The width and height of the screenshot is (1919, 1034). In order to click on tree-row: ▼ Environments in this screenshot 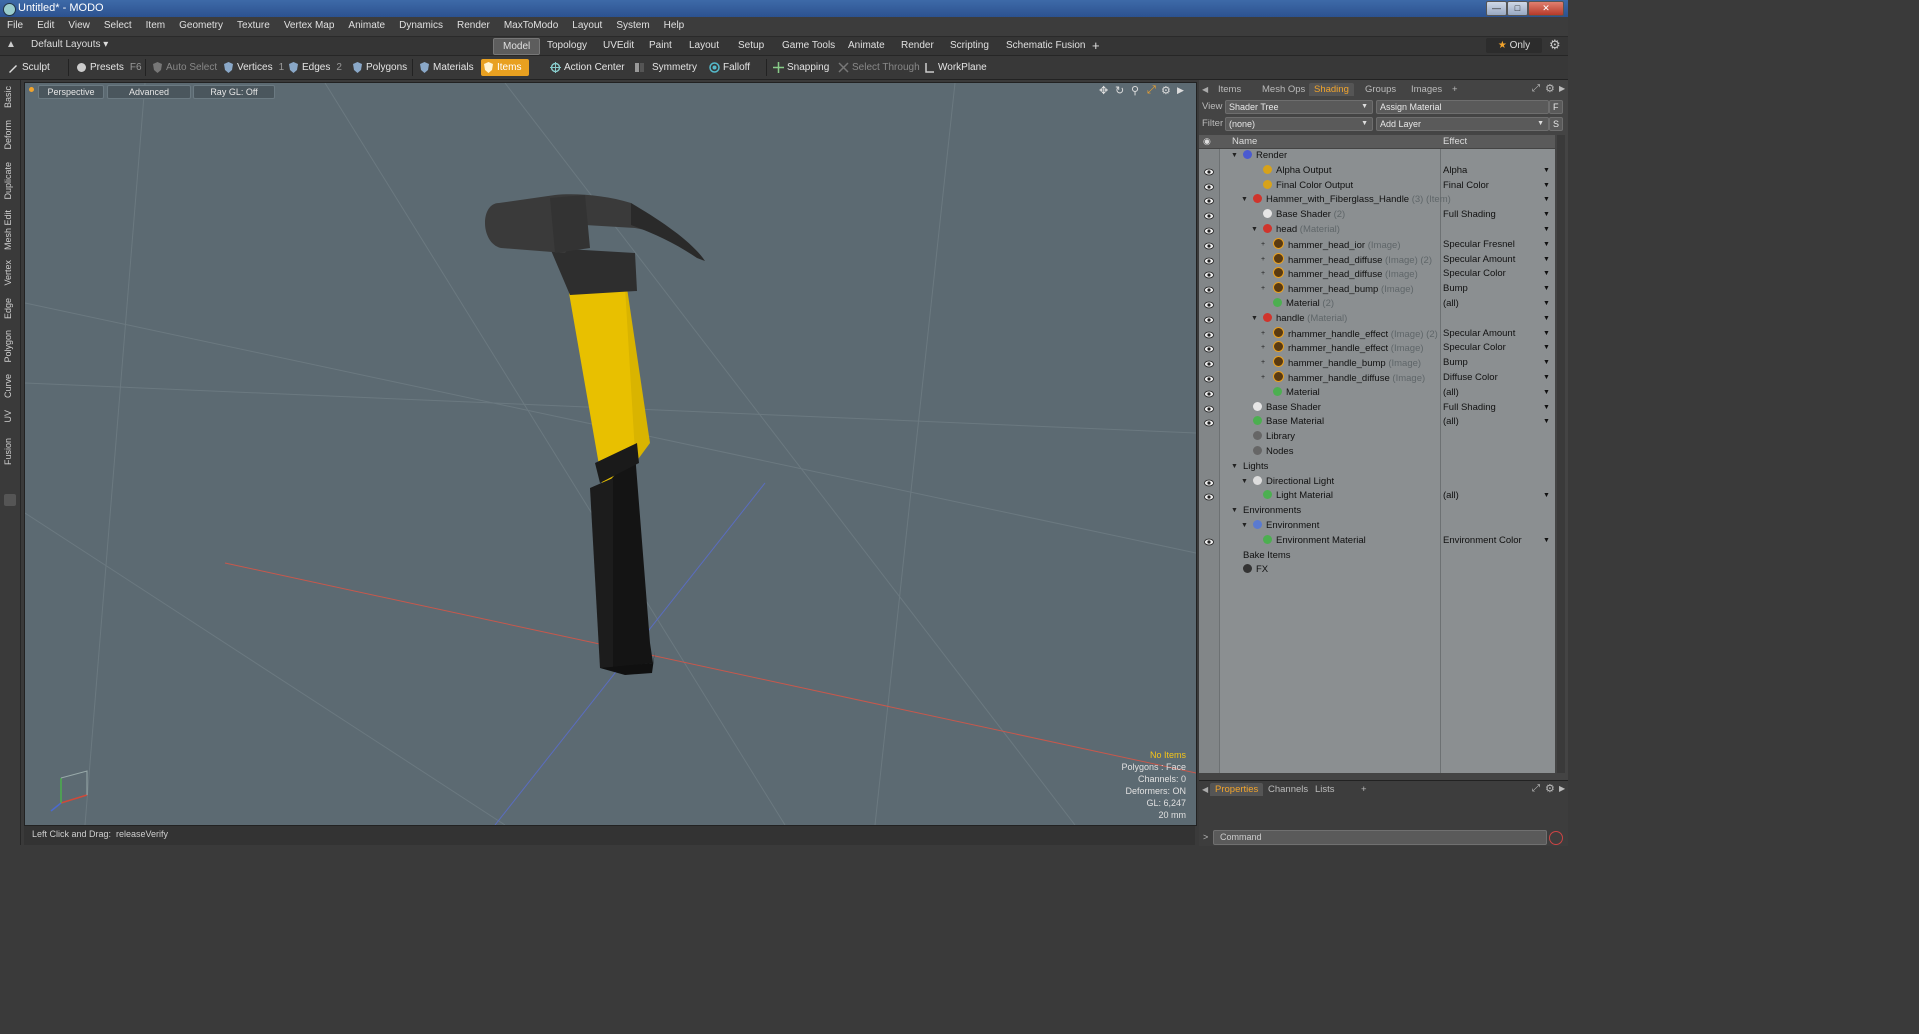, I will do `click(1377, 511)`.